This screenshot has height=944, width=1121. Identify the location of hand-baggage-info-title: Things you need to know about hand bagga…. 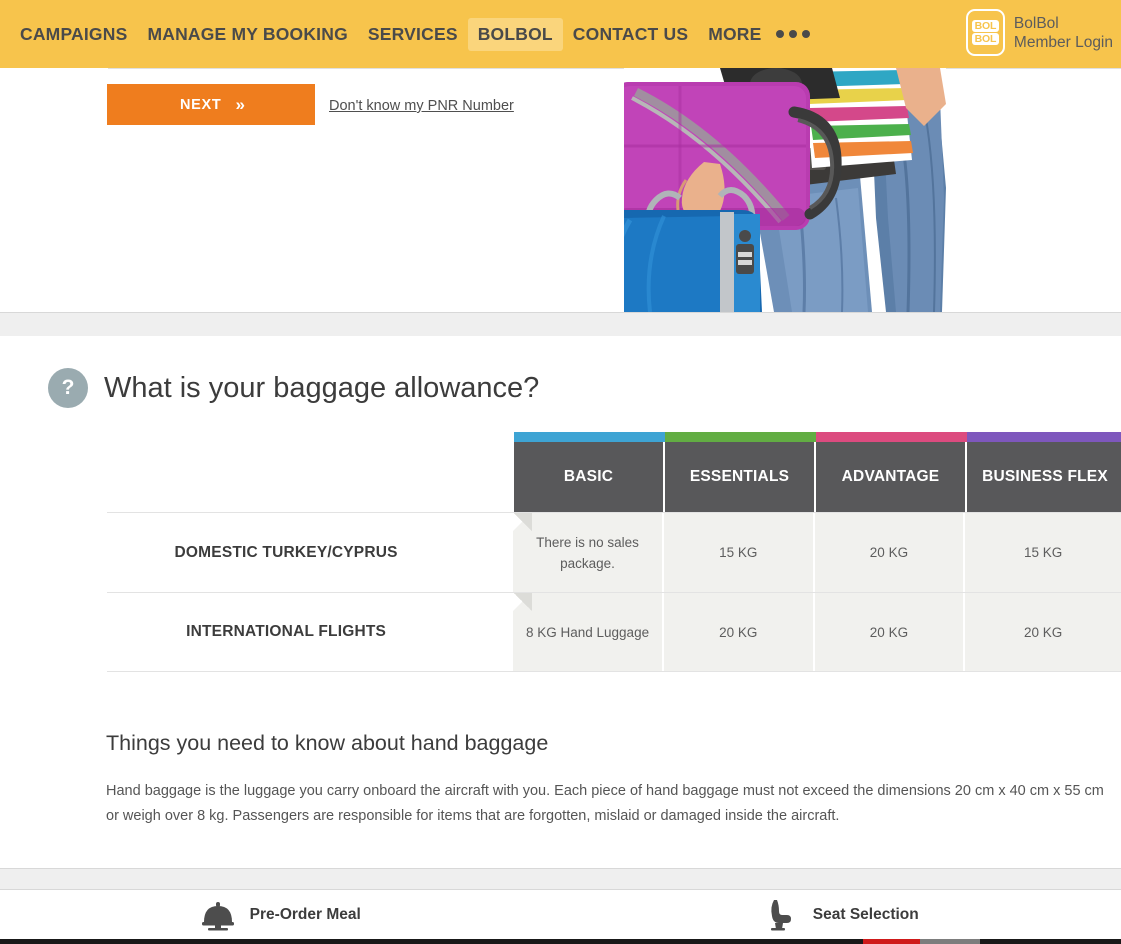
(327, 743).